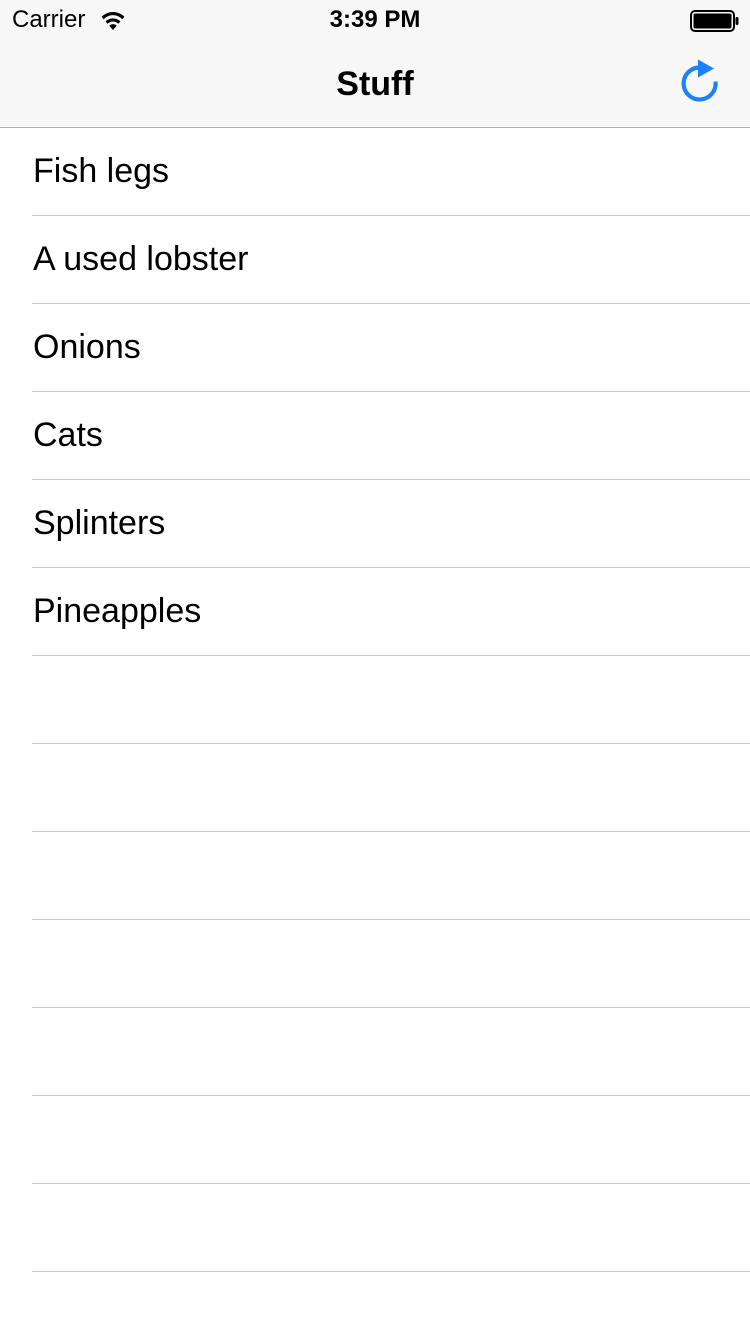 The image size is (750, 1334). What do you see at coordinates (375, 260) in the screenshot?
I see `table-row: A used lobster` at bounding box center [375, 260].